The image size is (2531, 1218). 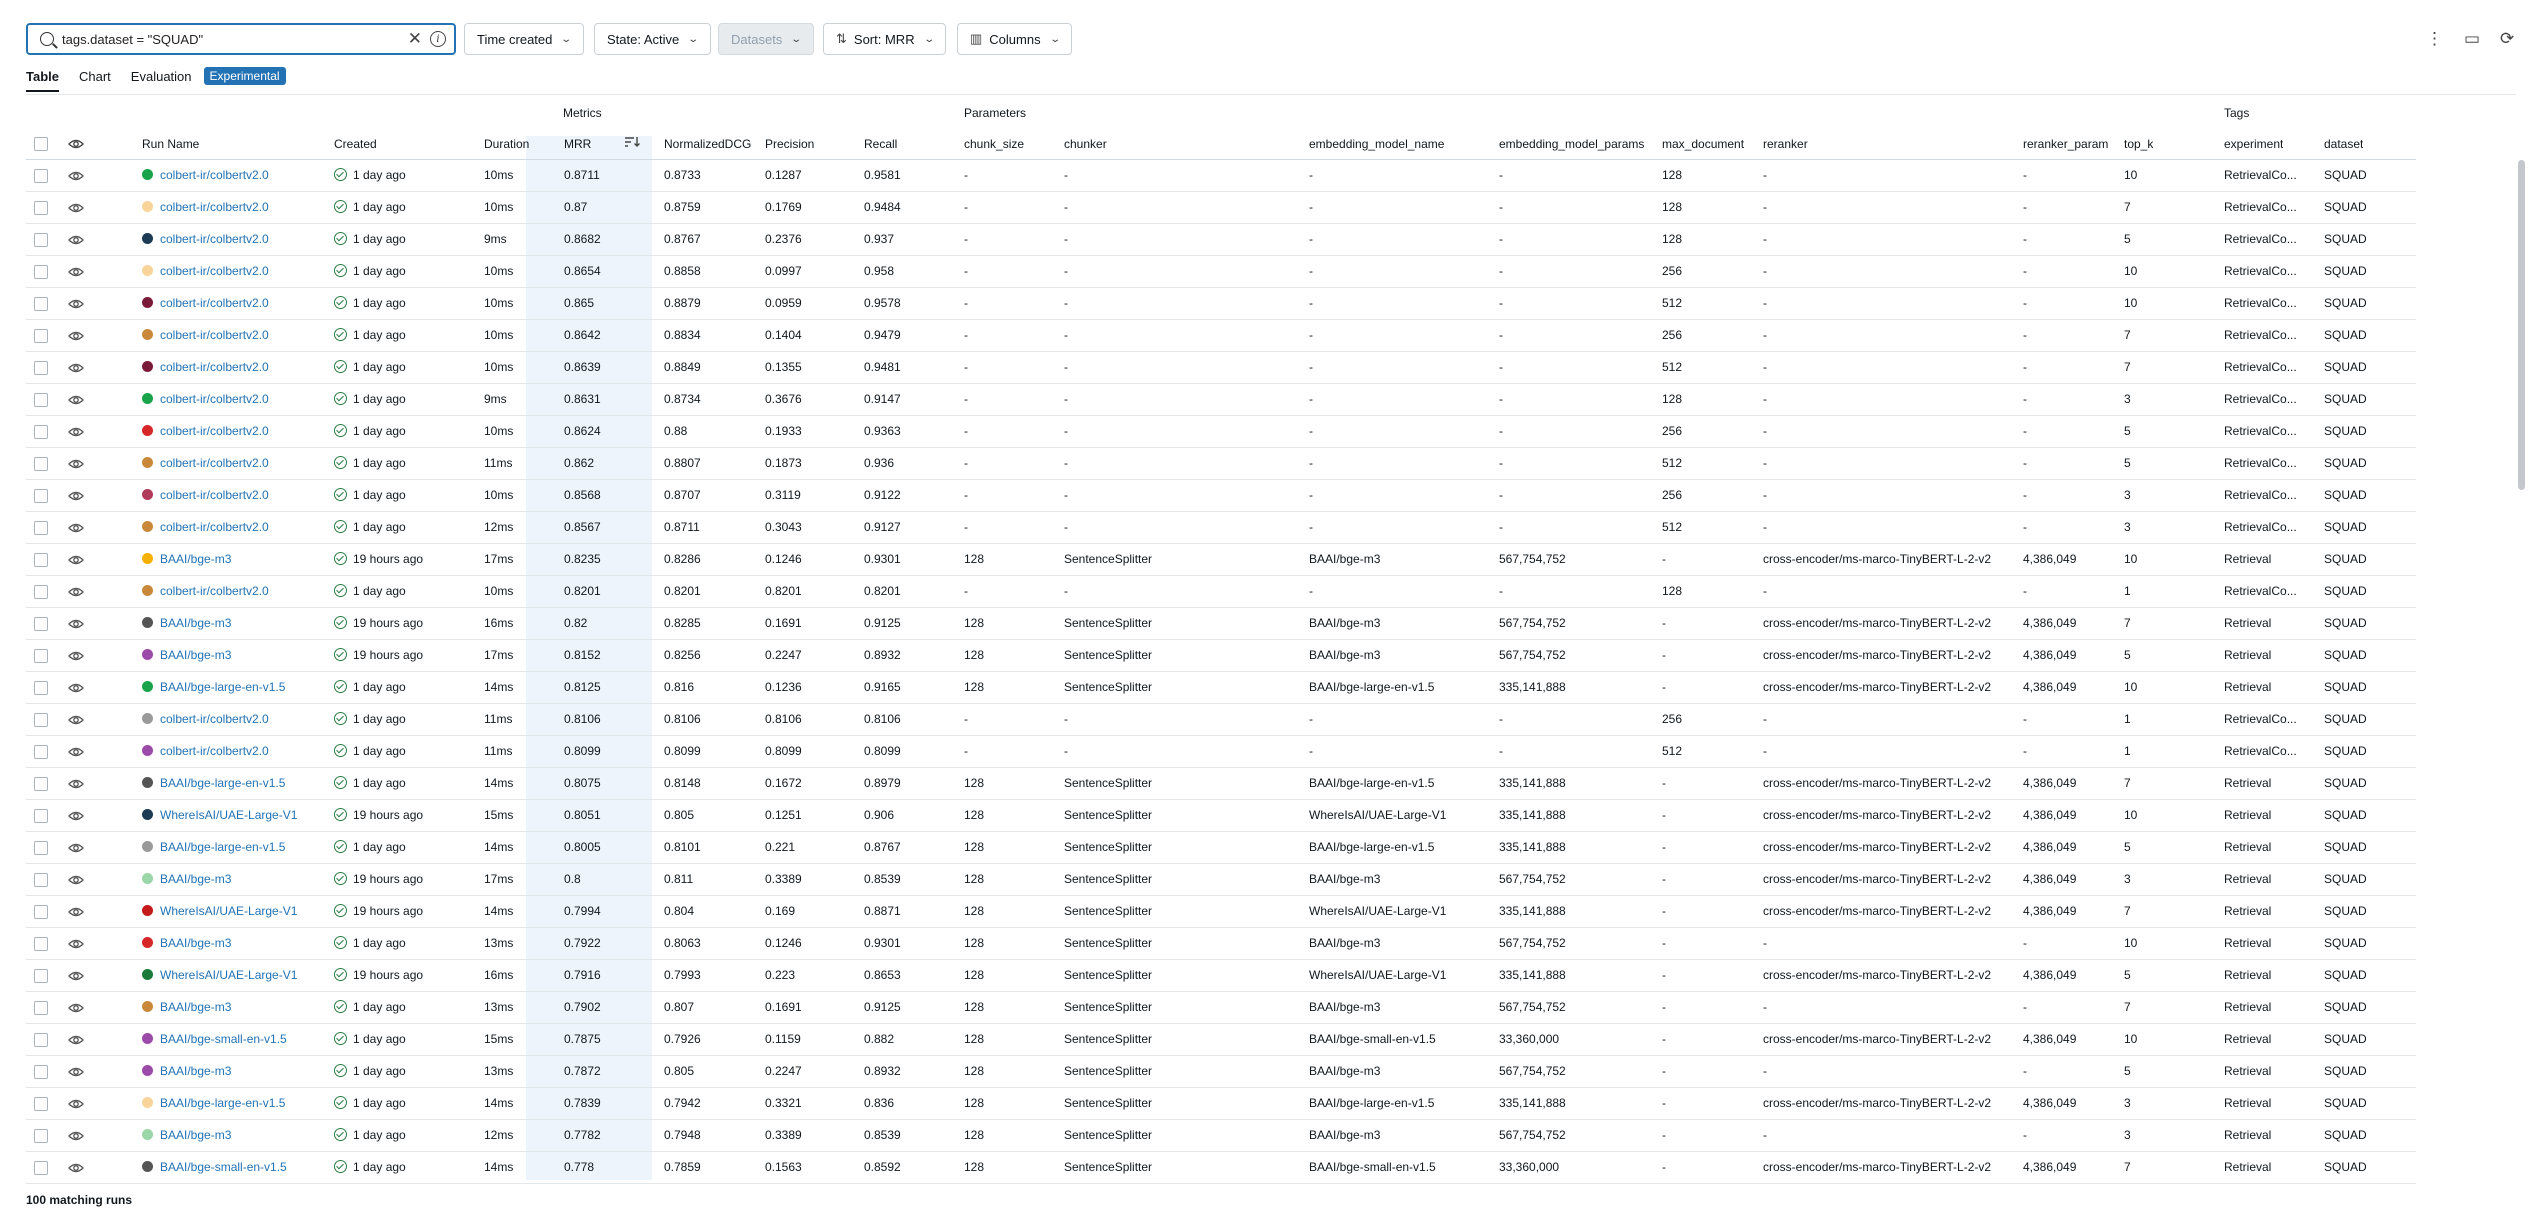 What do you see at coordinates (2138, 144) in the screenshot?
I see `col-top-k: top_k` at bounding box center [2138, 144].